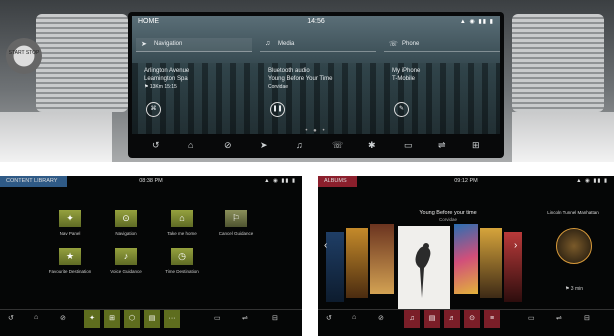 This screenshot has width=614, height=336. I want to click on radio-icon: ⊙, so click(472, 319).